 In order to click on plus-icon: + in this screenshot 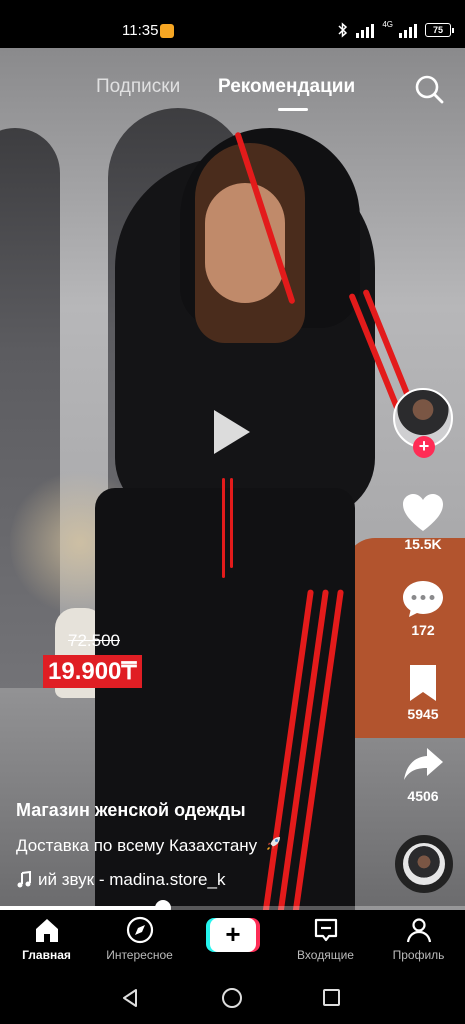, I will do `click(233, 935)`.